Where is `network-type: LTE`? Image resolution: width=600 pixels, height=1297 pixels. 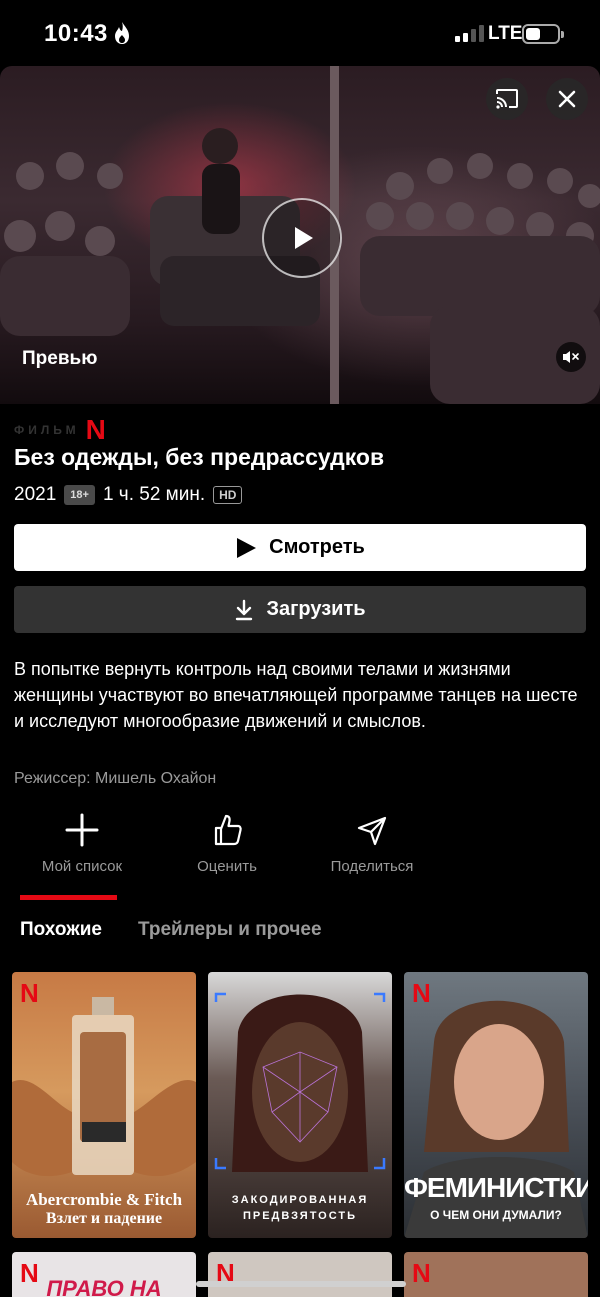
network-type: LTE is located at coordinates (505, 33).